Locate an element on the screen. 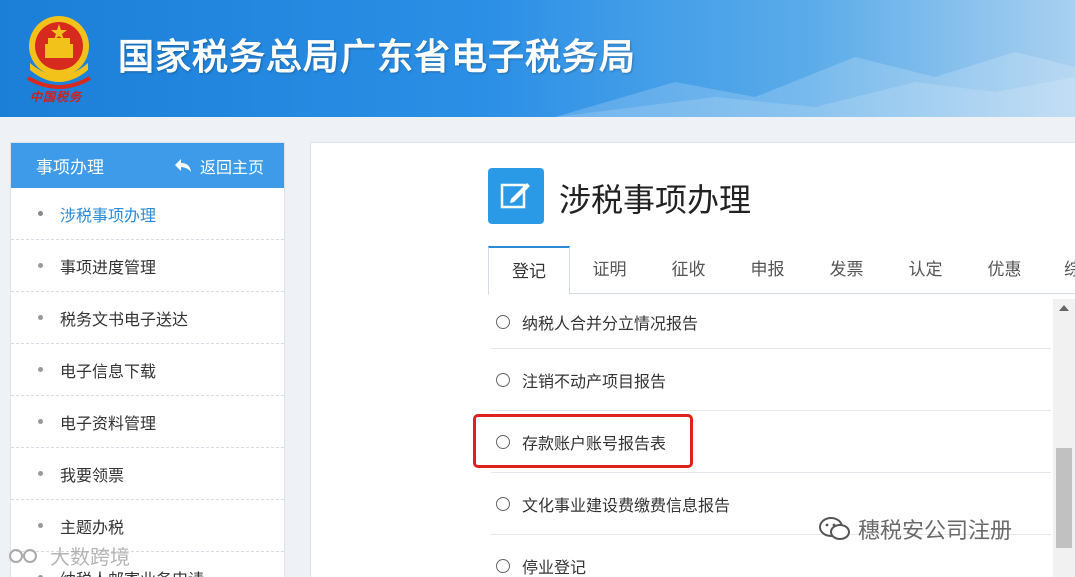  option-label: 停业登记 is located at coordinates (554, 567).